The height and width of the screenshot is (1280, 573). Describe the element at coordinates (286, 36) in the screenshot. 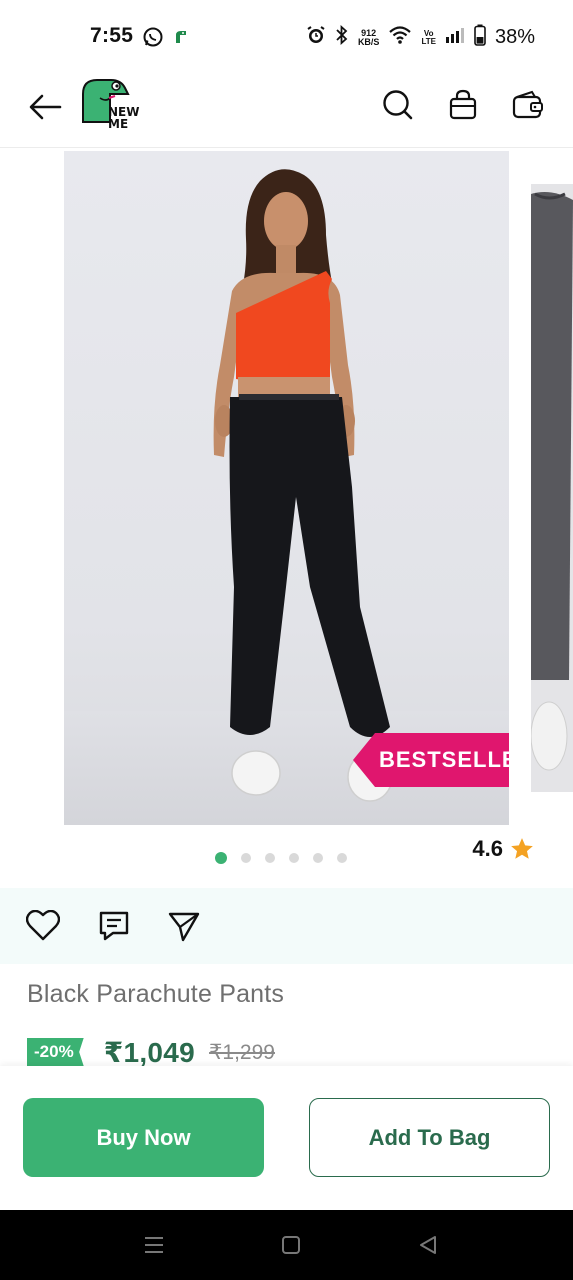

I see `status-bar: 7:55 912 KB/S Vo LTE 38%` at that location.